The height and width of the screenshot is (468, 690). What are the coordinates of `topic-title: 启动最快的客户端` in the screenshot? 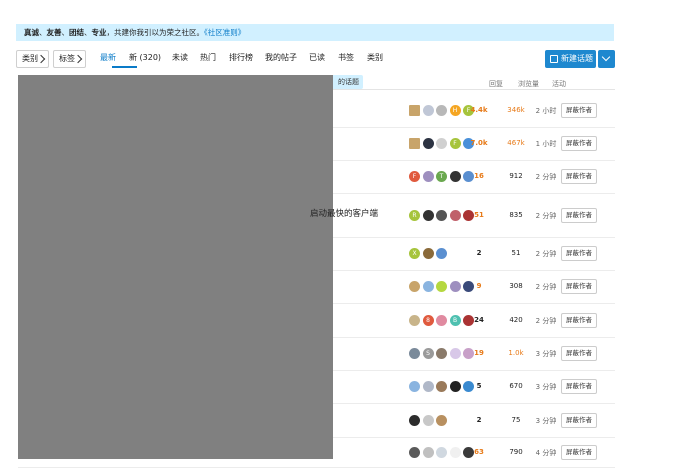 It's located at (344, 213).